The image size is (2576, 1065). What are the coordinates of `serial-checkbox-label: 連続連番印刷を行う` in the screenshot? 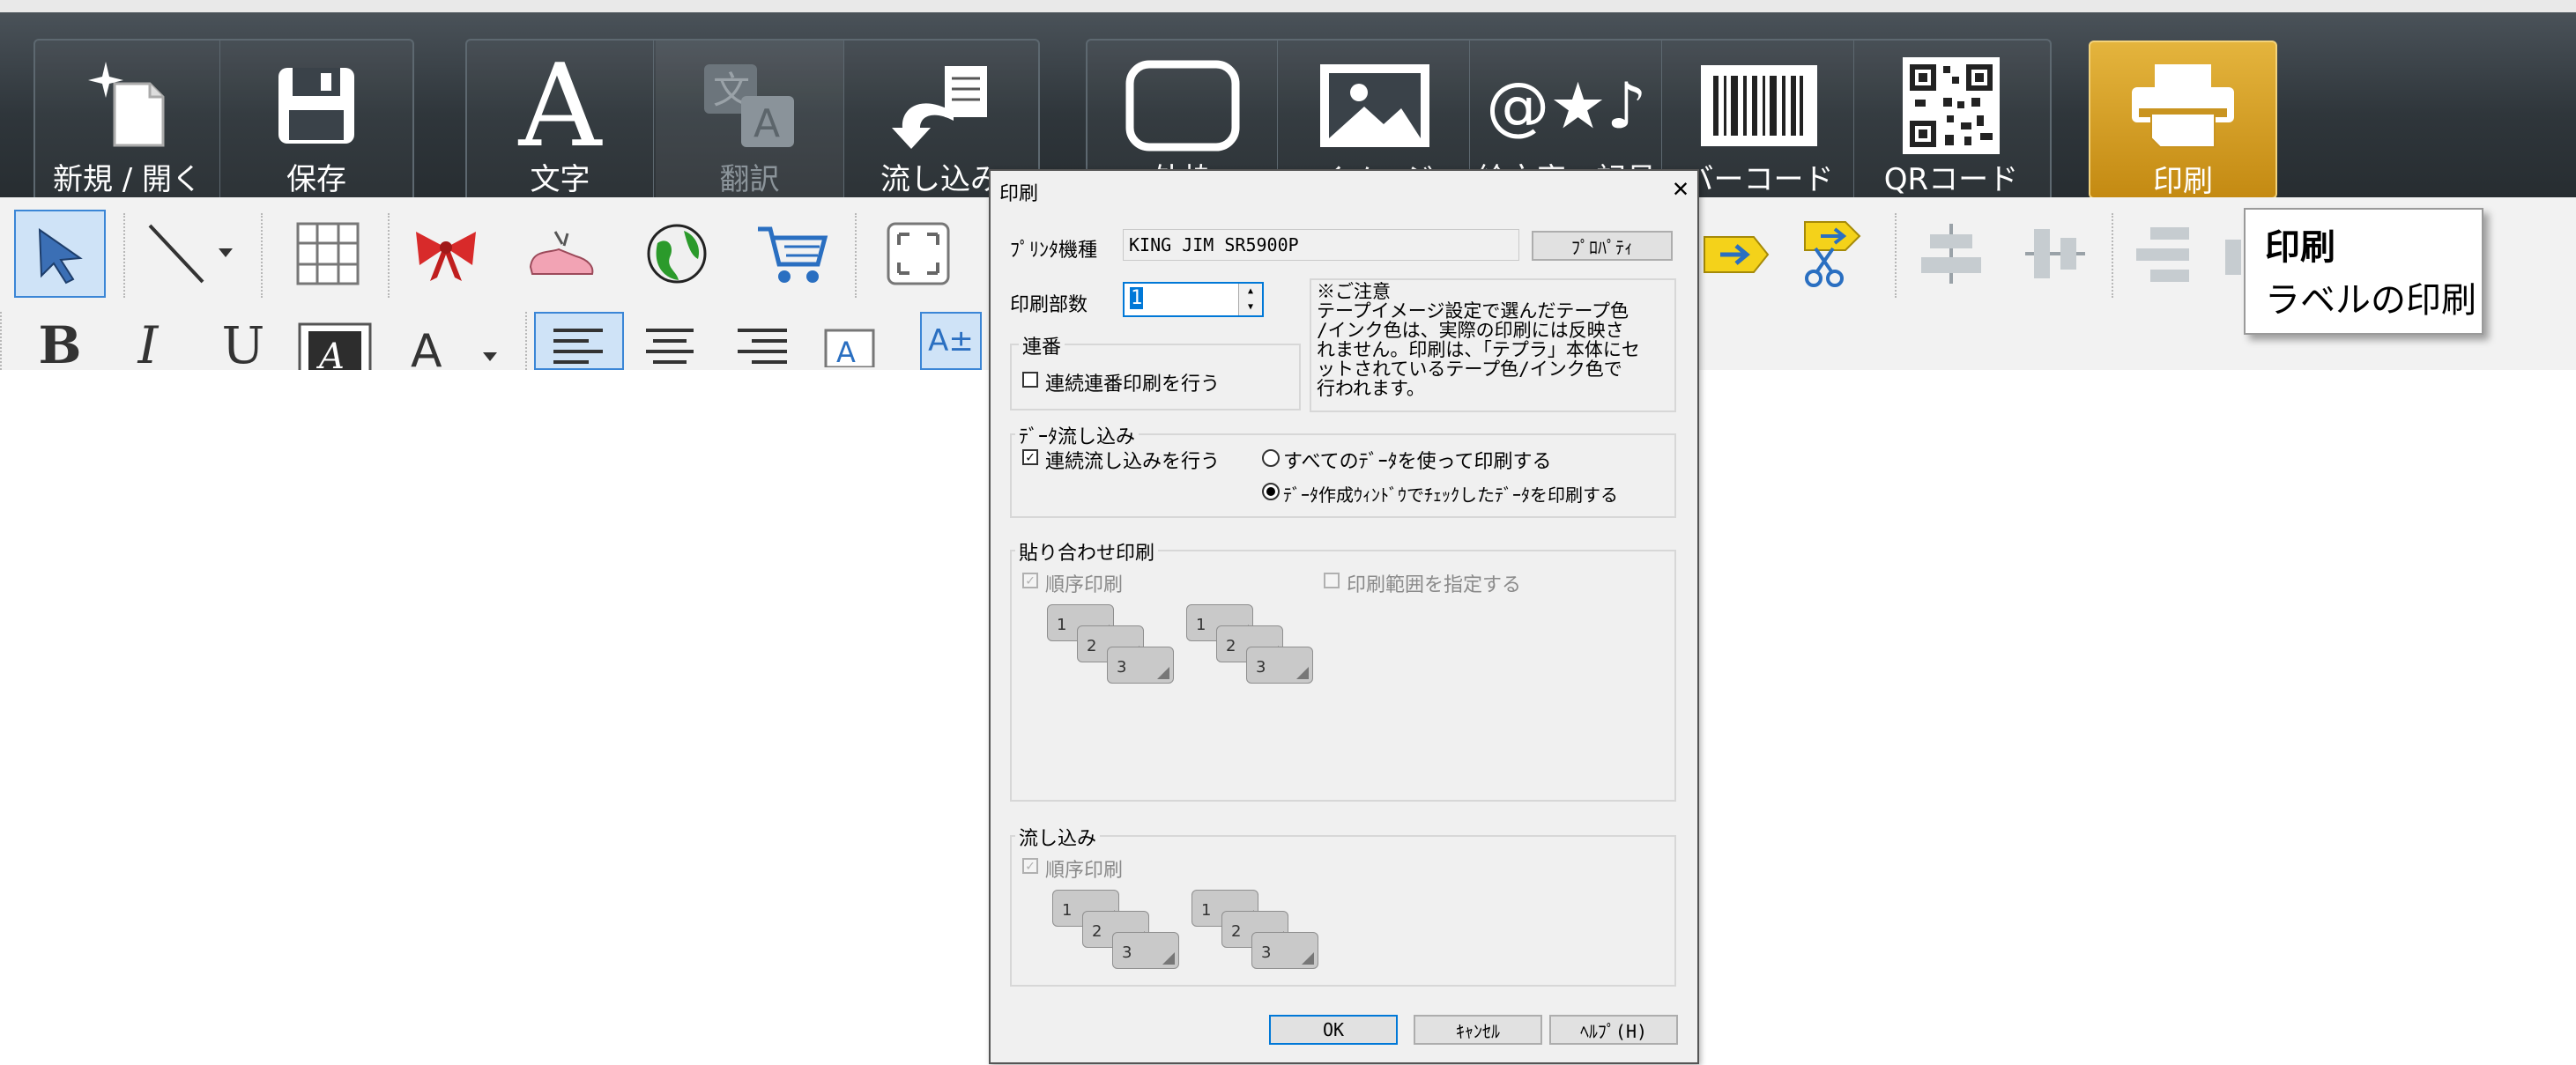 It's located at (1133, 384).